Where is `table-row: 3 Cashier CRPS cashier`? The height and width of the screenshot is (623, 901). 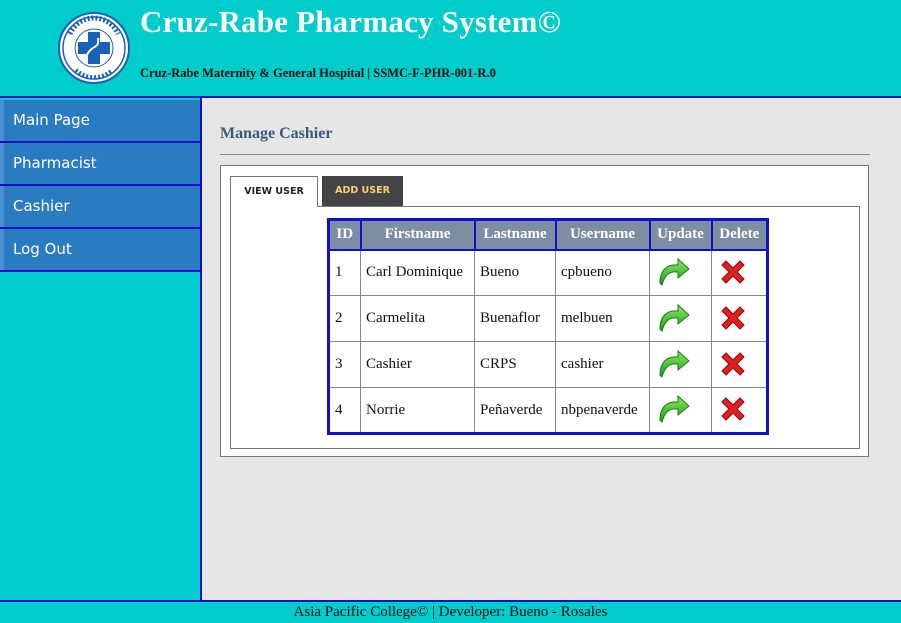 table-row: 3 Cashier CRPS cashier is located at coordinates (548, 364).